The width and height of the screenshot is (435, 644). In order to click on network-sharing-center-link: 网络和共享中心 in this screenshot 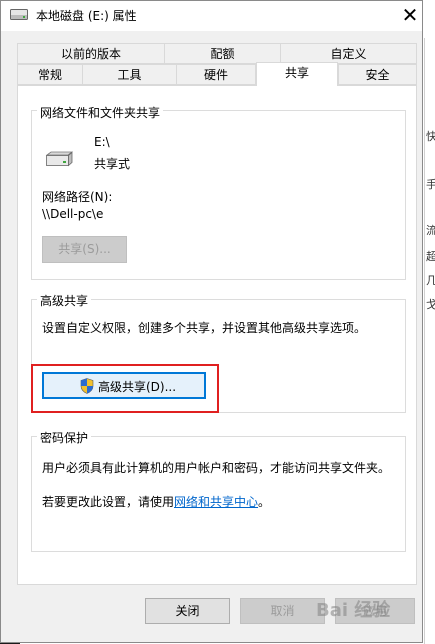, I will do `click(216, 502)`.